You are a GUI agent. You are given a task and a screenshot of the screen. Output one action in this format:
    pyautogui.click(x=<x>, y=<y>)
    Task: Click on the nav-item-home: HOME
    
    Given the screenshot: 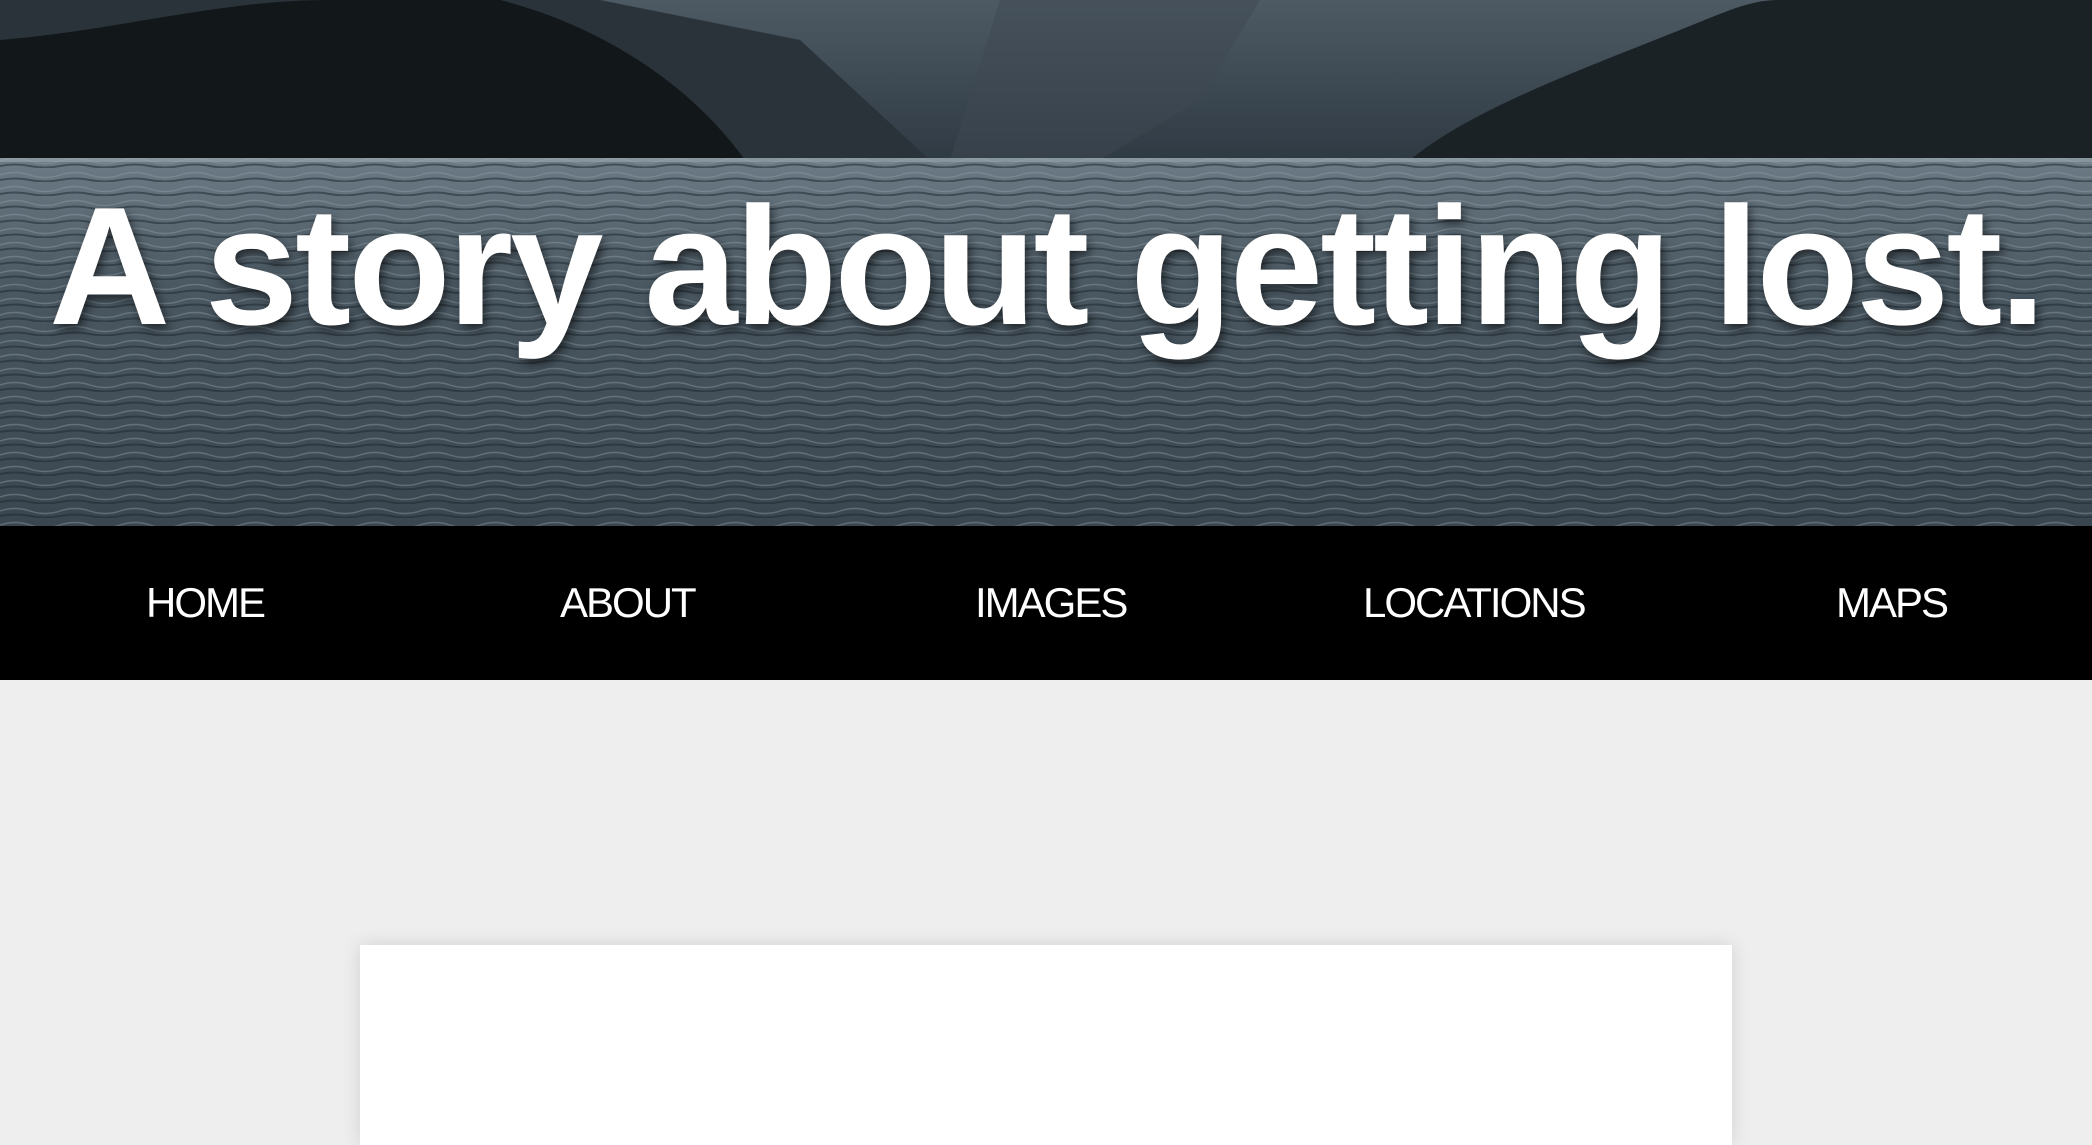 What is the action you would take?
    pyautogui.click(x=206, y=603)
    